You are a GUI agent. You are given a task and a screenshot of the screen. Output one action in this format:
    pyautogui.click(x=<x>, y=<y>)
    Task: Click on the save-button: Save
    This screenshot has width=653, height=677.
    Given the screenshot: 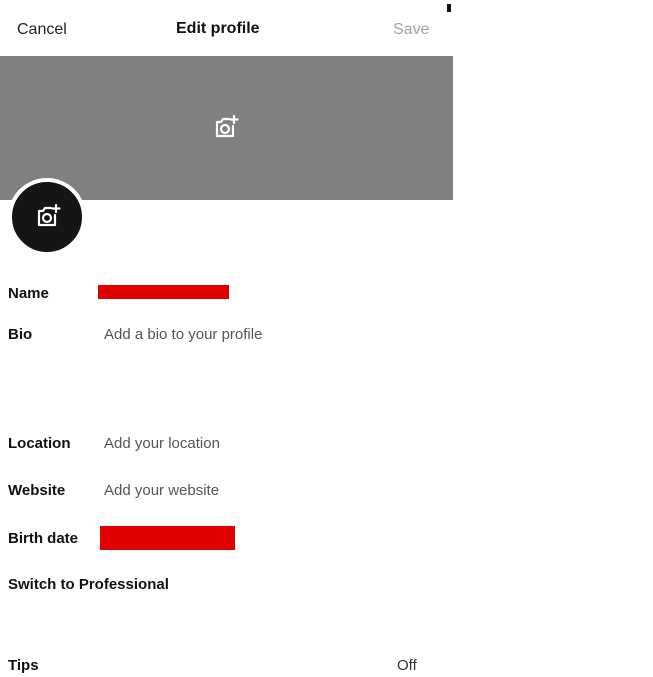 What is the action you would take?
    pyautogui.click(x=411, y=30)
    